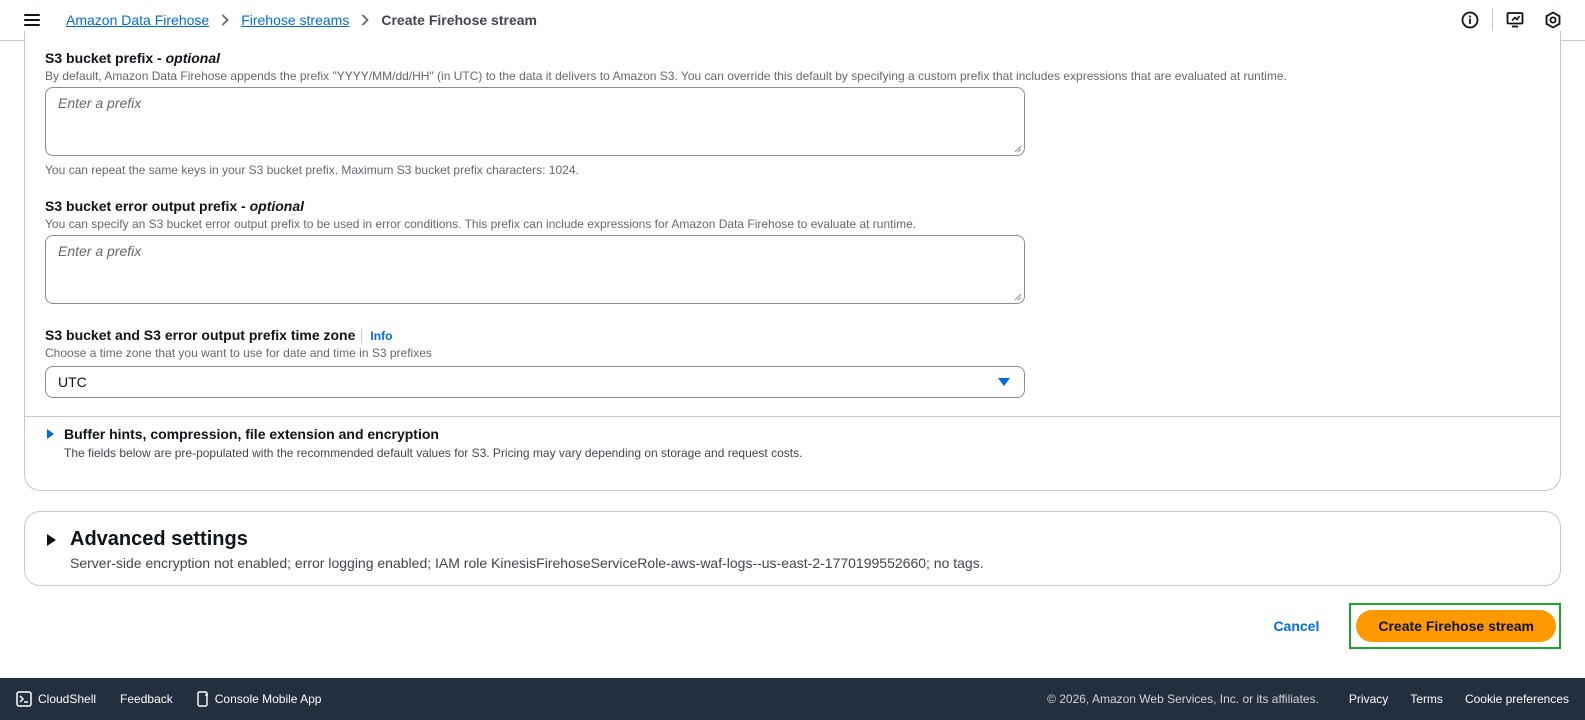 The width and height of the screenshot is (1585, 720). I want to click on screen-feedback-icon, so click(1515, 20).